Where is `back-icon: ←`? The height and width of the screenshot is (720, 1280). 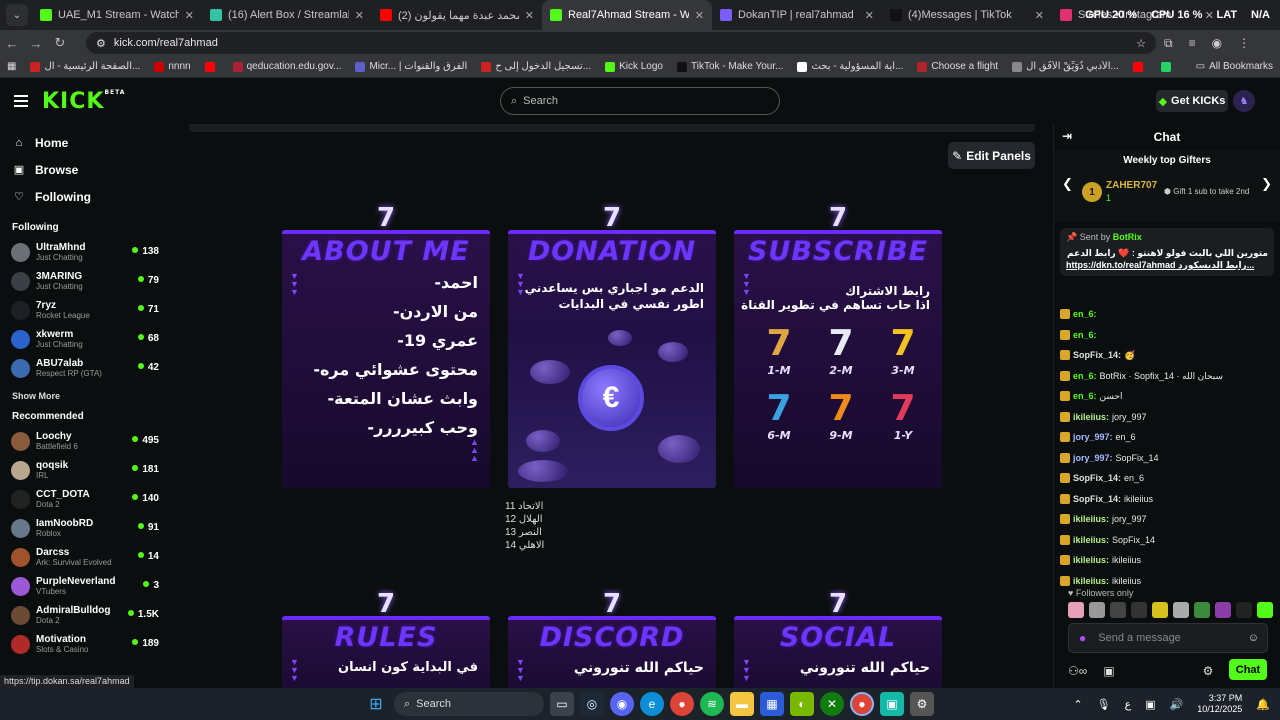
back-icon: ← is located at coordinates (12, 43).